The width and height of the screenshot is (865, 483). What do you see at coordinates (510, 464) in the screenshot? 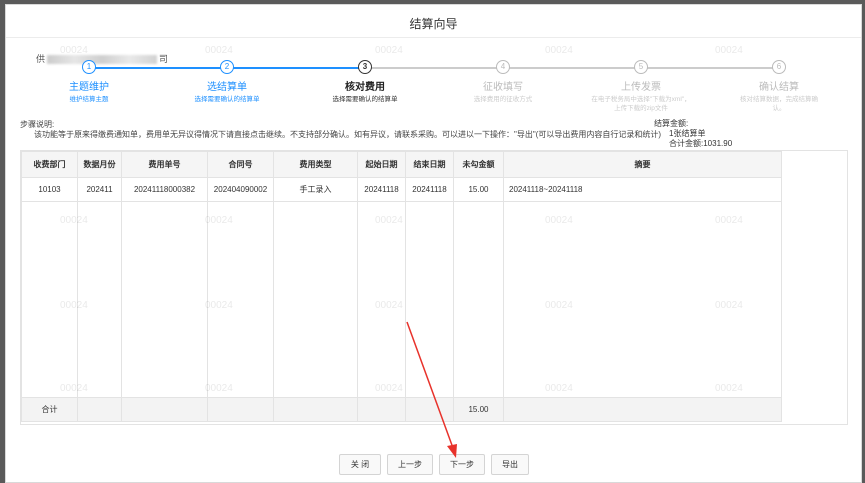
I see `export-button: 导出` at bounding box center [510, 464].